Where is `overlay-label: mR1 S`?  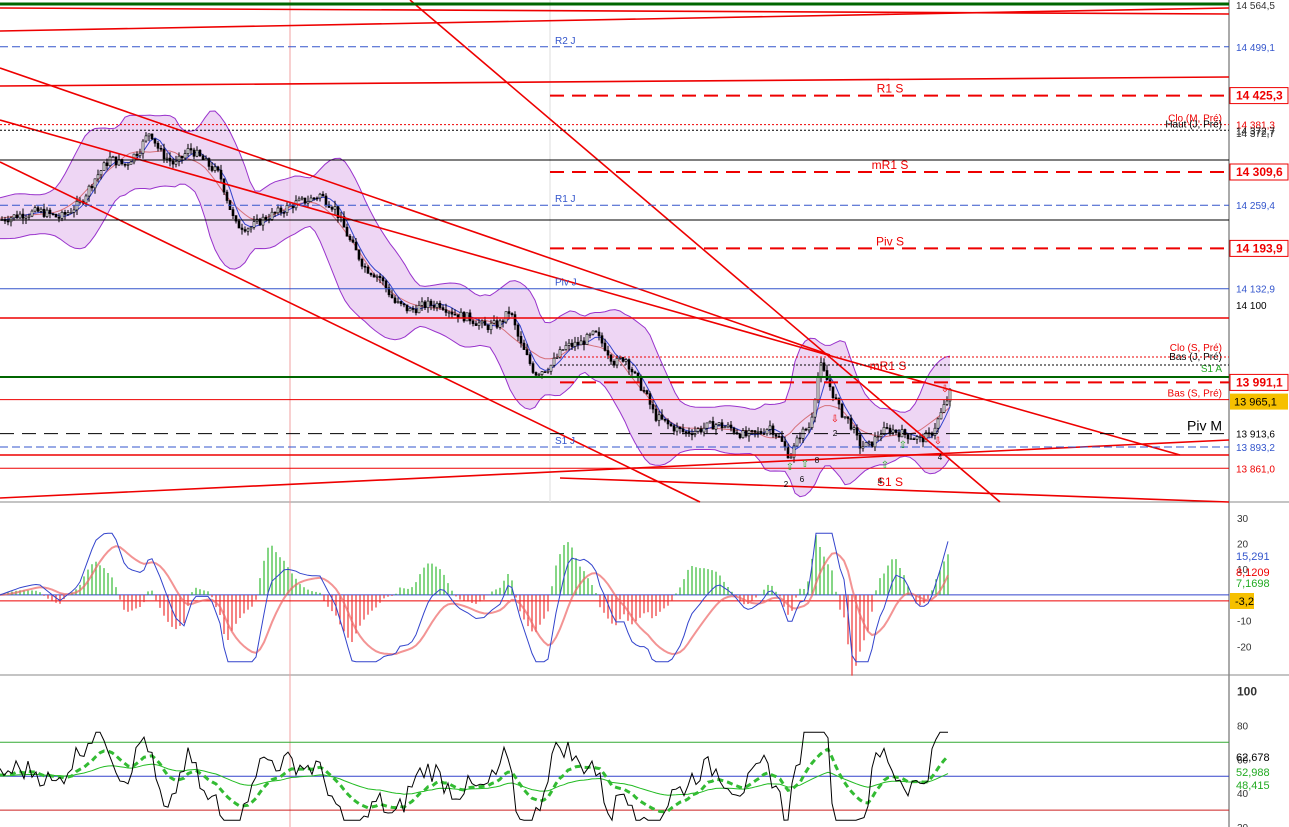 overlay-label: mR1 S is located at coordinates (888, 366).